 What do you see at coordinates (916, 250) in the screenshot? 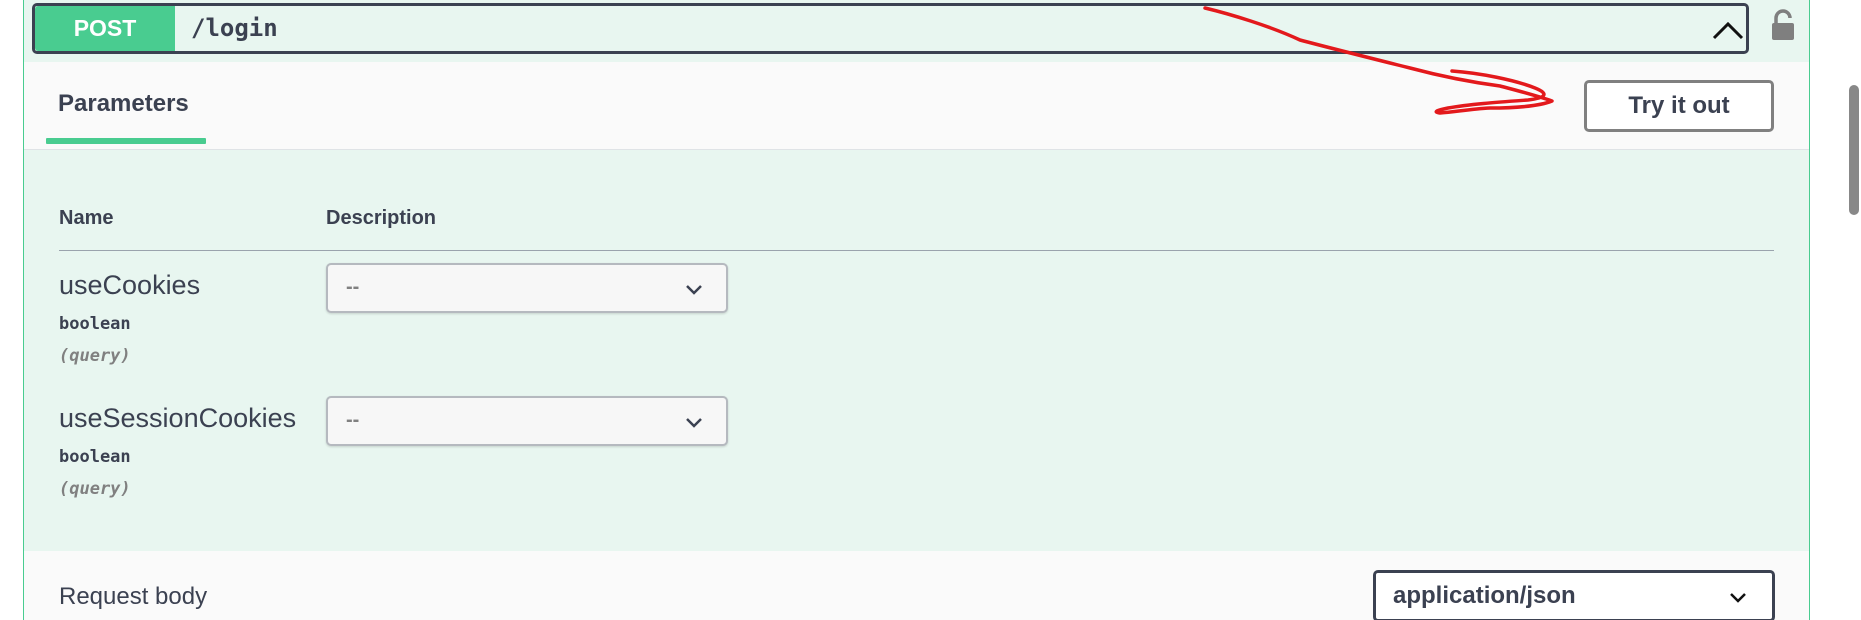
I see `header-divider` at bounding box center [916, 250].